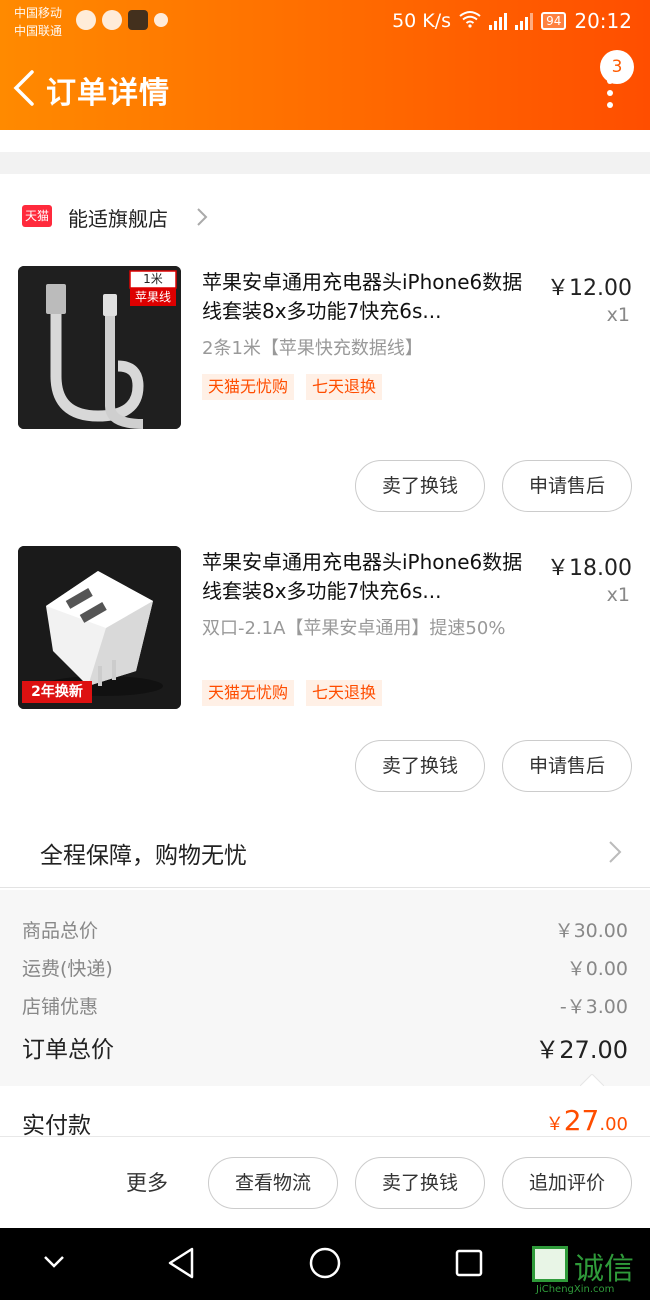 The height and width of the screenshot is (1300, 650). Describe the element at coordinates (550, 1264) in the screenshot. I see `watermark-logo-icon` at that location.